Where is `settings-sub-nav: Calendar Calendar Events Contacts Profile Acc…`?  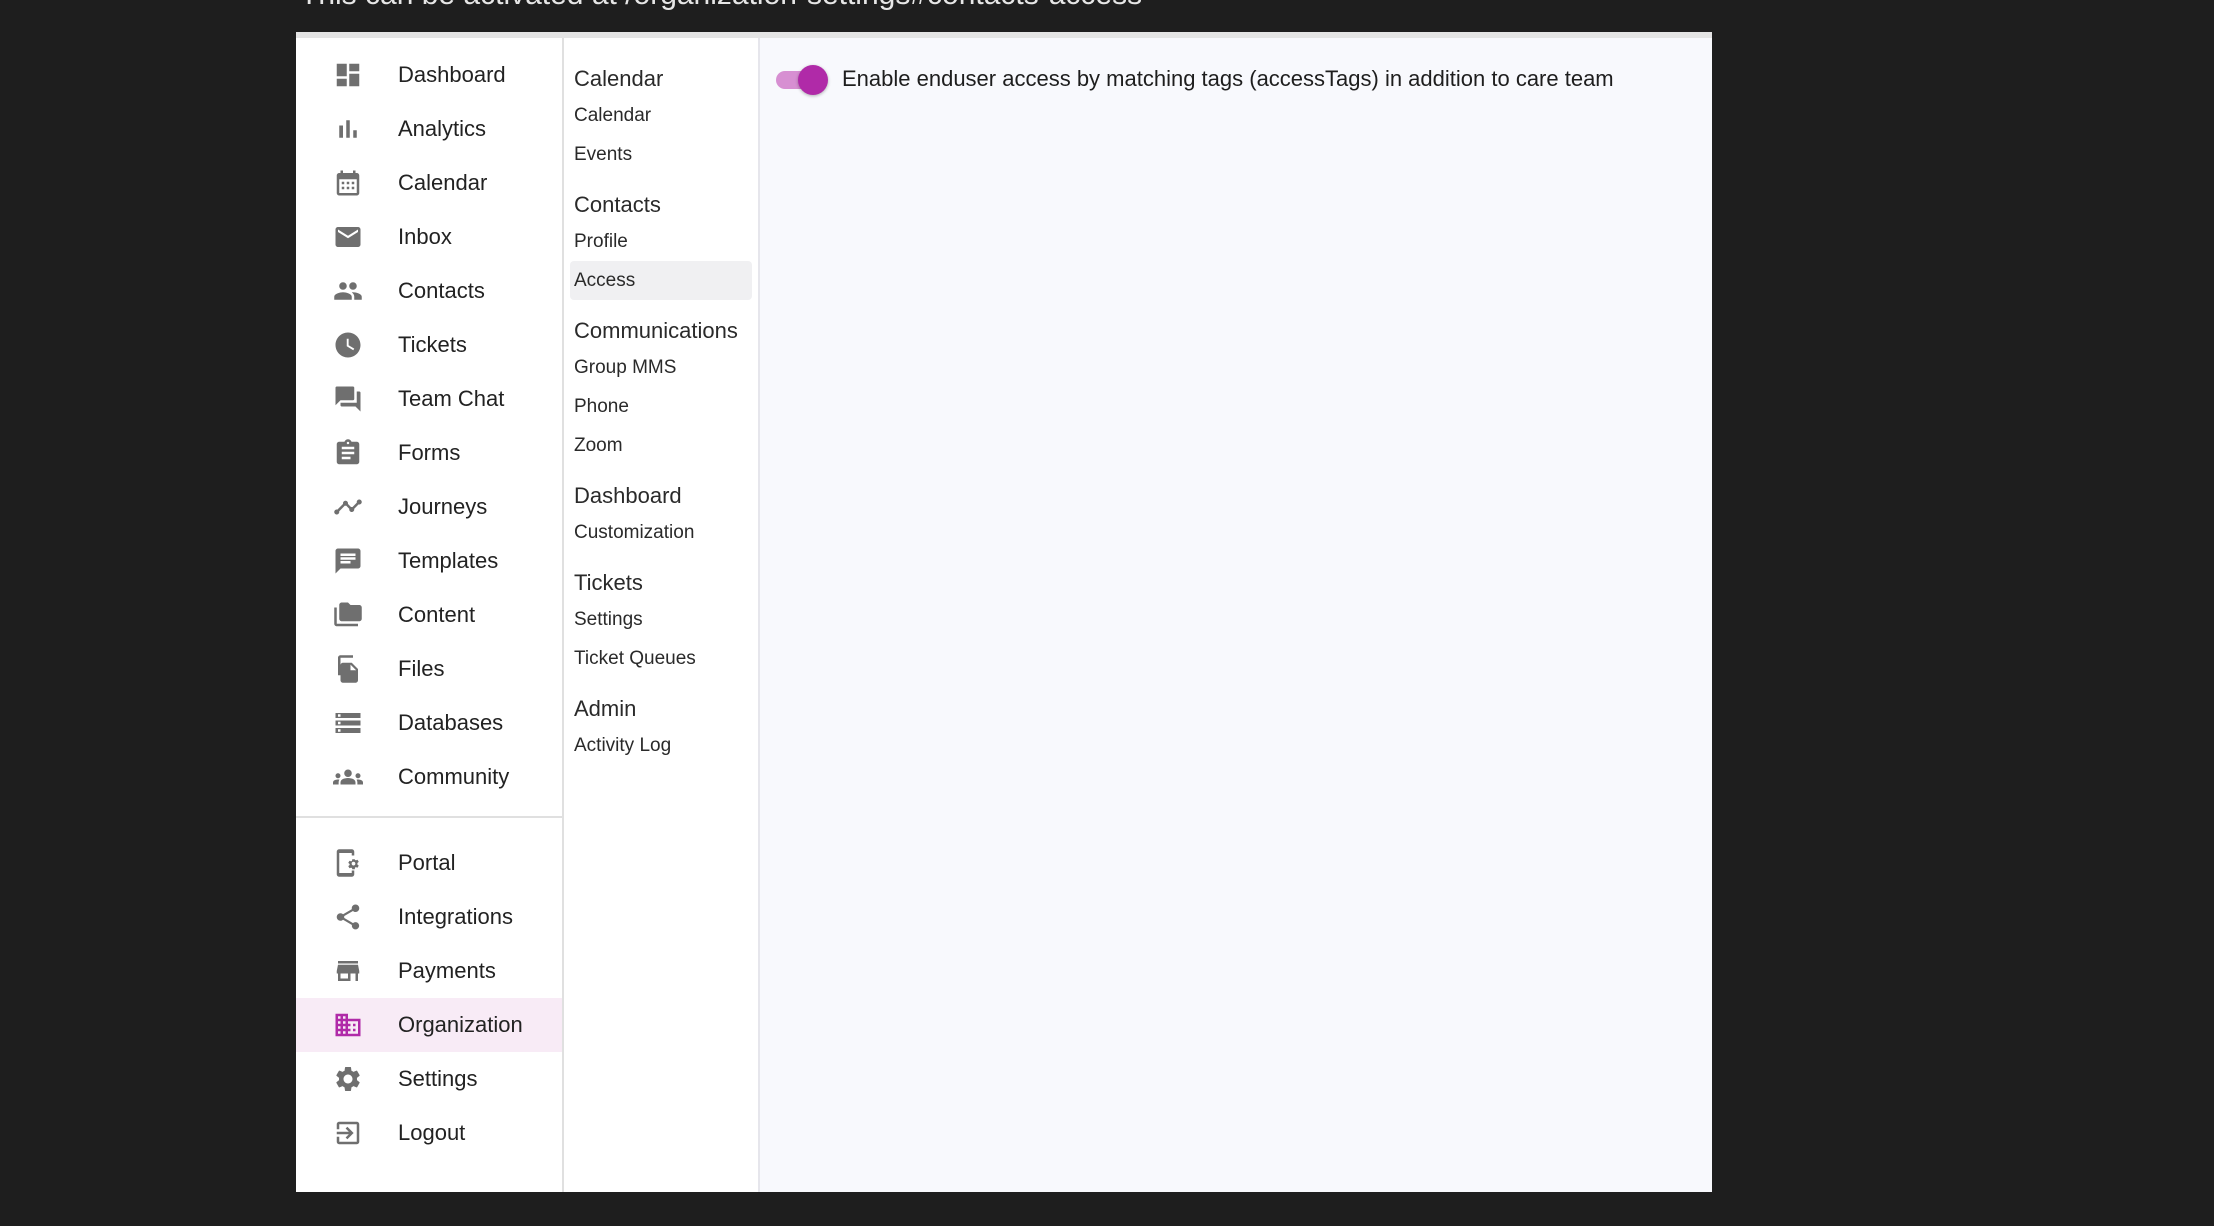 settings-sub-nav: Calendar Calendar Events Contacts Profile Acc… is located at coordinates (662, 615).